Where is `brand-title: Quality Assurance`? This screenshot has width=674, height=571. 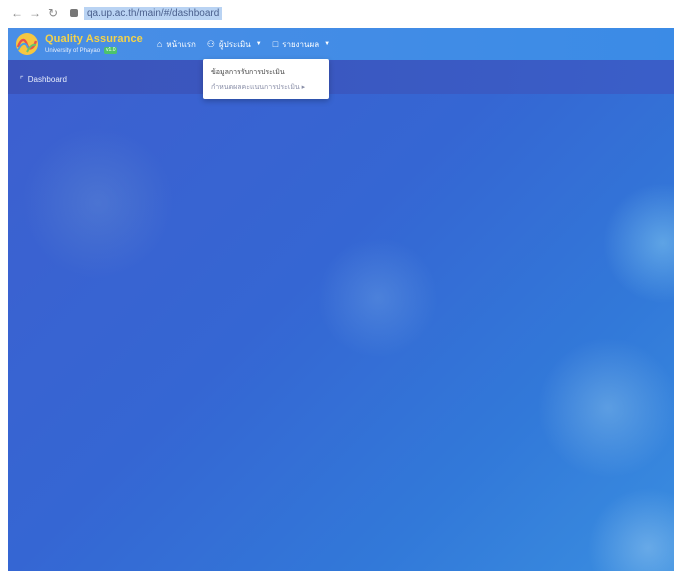 brand-title: Quality Assurance is located at coordinates (94, 39).